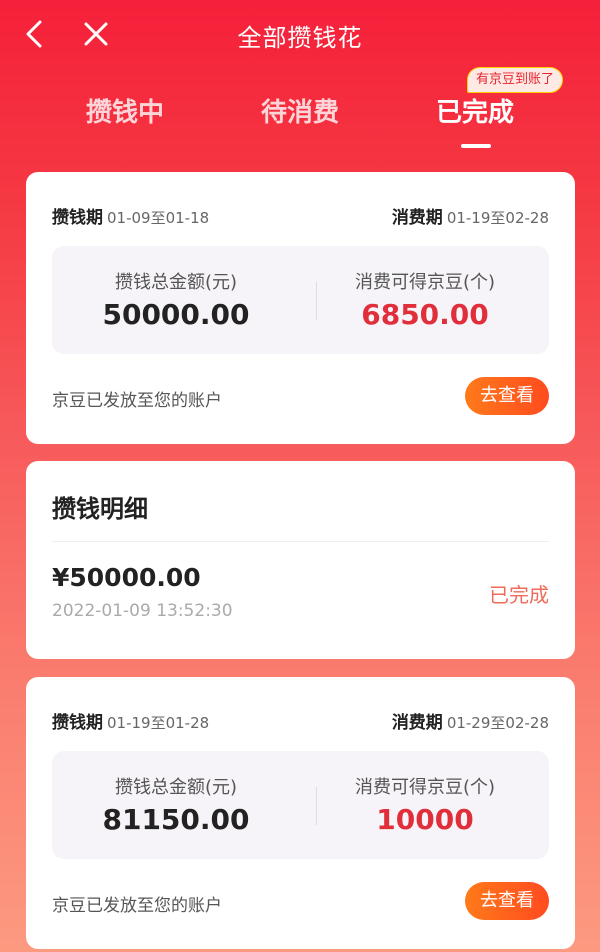 This screenshot has width=600, height=952. I want to click on beans-stat: 消费可得京豆(个) 10000, so click(425, 806).